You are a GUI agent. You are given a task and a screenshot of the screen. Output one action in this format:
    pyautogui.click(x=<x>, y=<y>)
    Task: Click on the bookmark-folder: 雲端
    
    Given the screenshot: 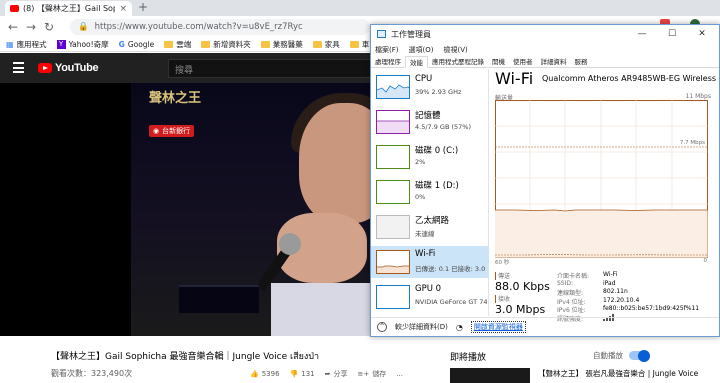 What is the action you would take?
    pyautogui.click(x=177, y=44)
    